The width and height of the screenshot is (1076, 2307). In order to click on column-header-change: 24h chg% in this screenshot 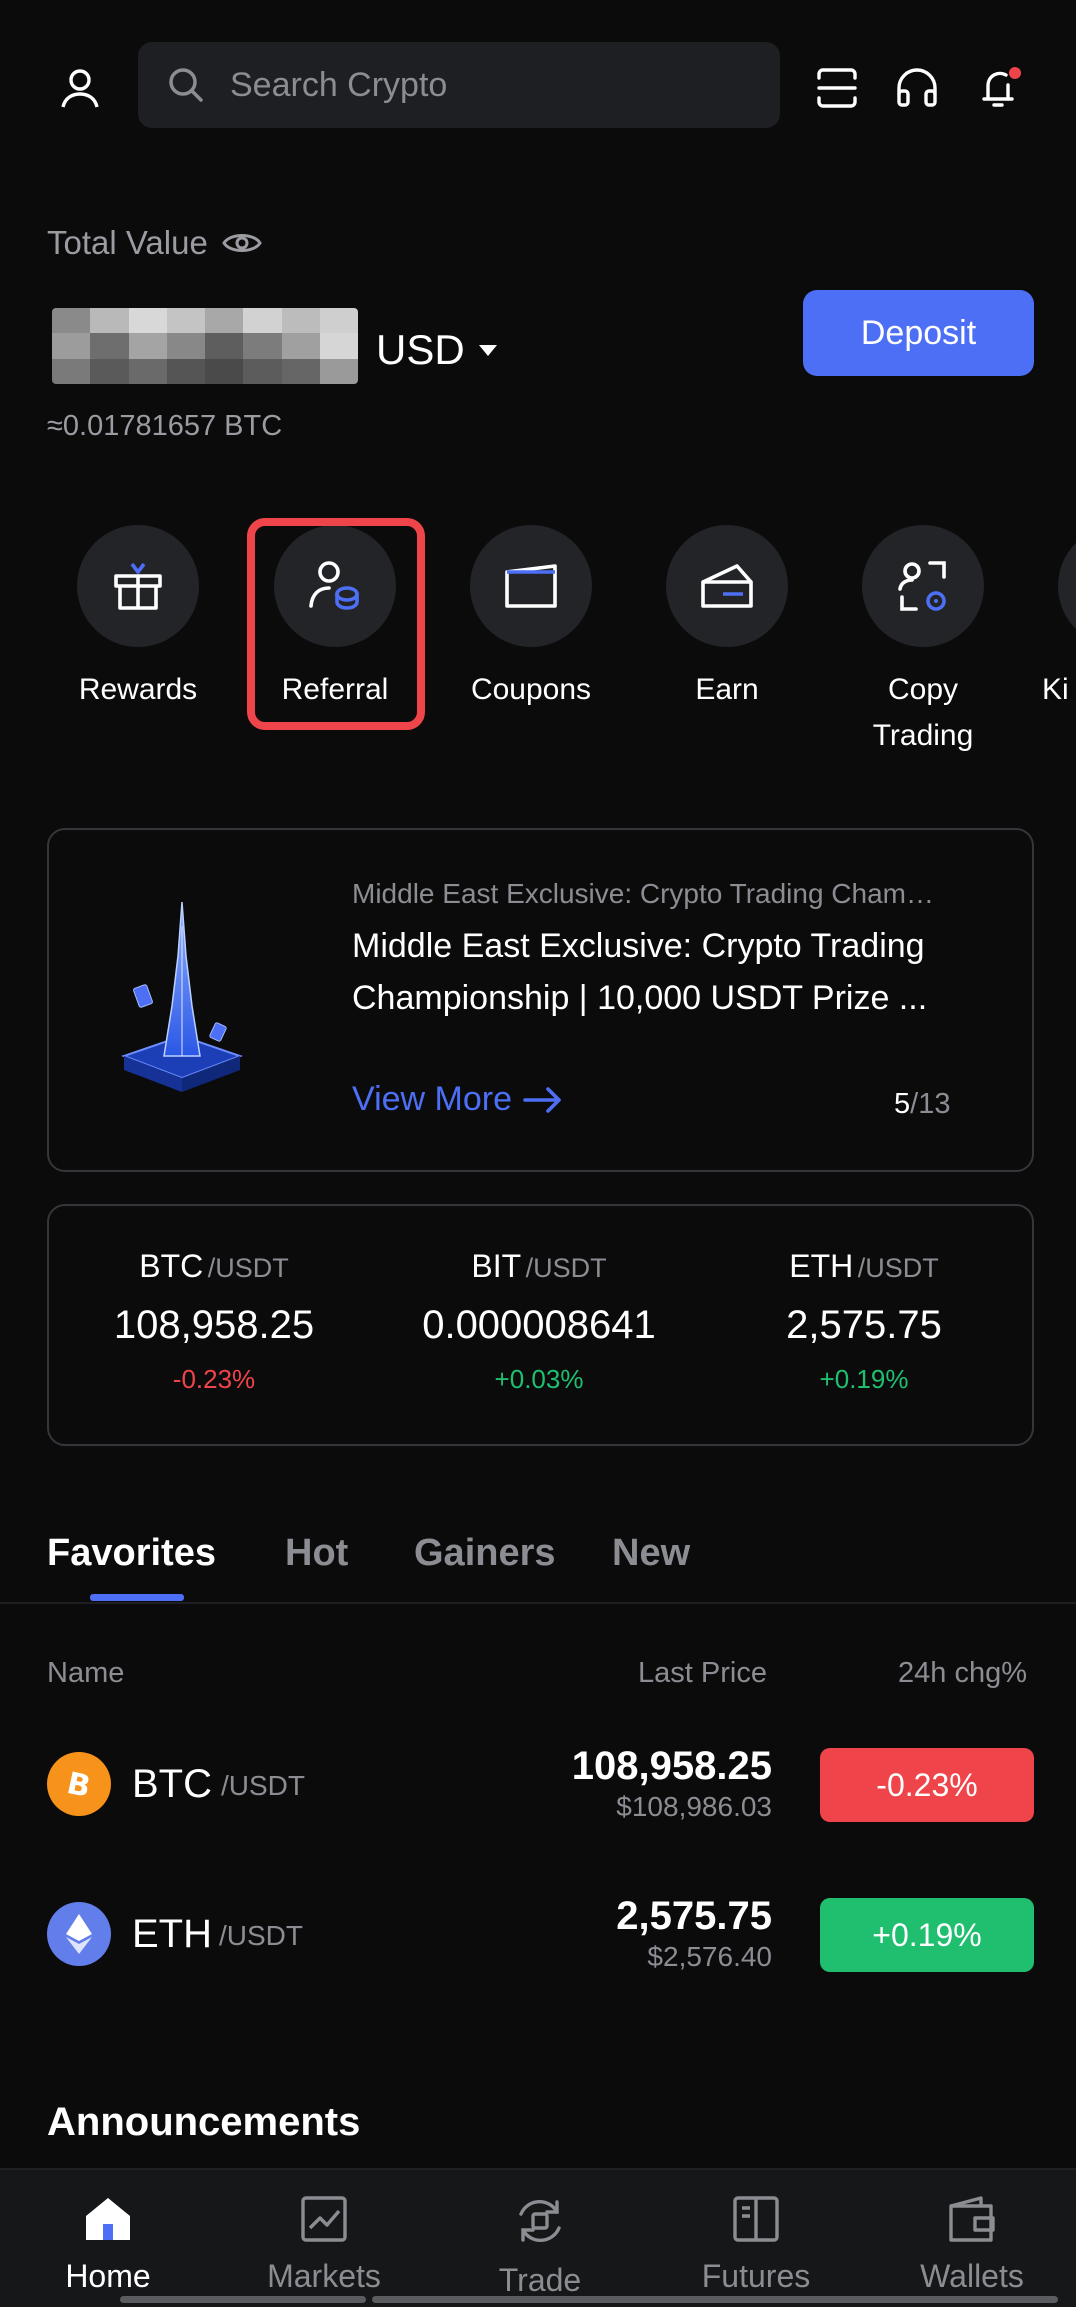, I will do `click(962, 1673)`.